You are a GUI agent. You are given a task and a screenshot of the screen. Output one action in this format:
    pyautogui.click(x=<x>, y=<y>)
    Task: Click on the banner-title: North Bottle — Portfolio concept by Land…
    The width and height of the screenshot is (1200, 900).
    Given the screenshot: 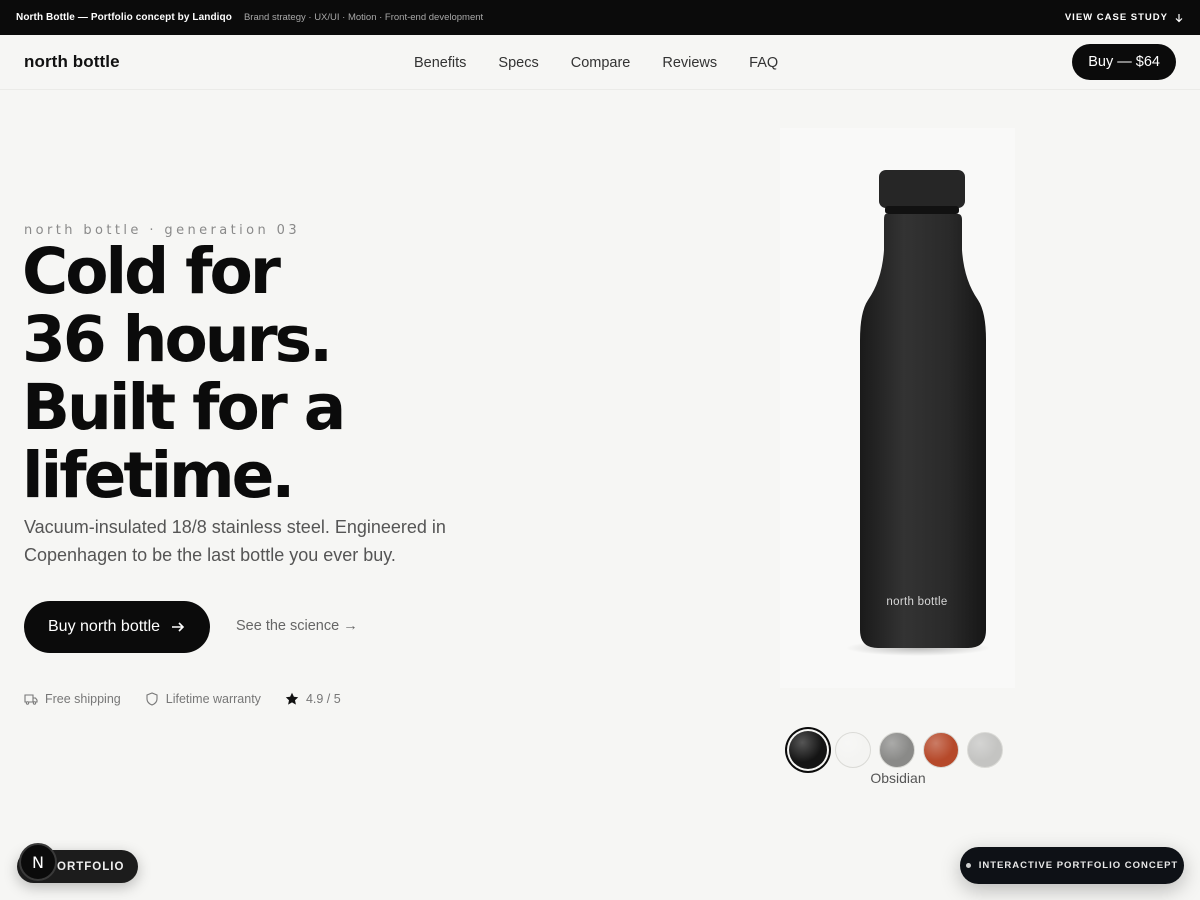 What is the action you would take?
    pyautogui.click(x=124, y=17)
    